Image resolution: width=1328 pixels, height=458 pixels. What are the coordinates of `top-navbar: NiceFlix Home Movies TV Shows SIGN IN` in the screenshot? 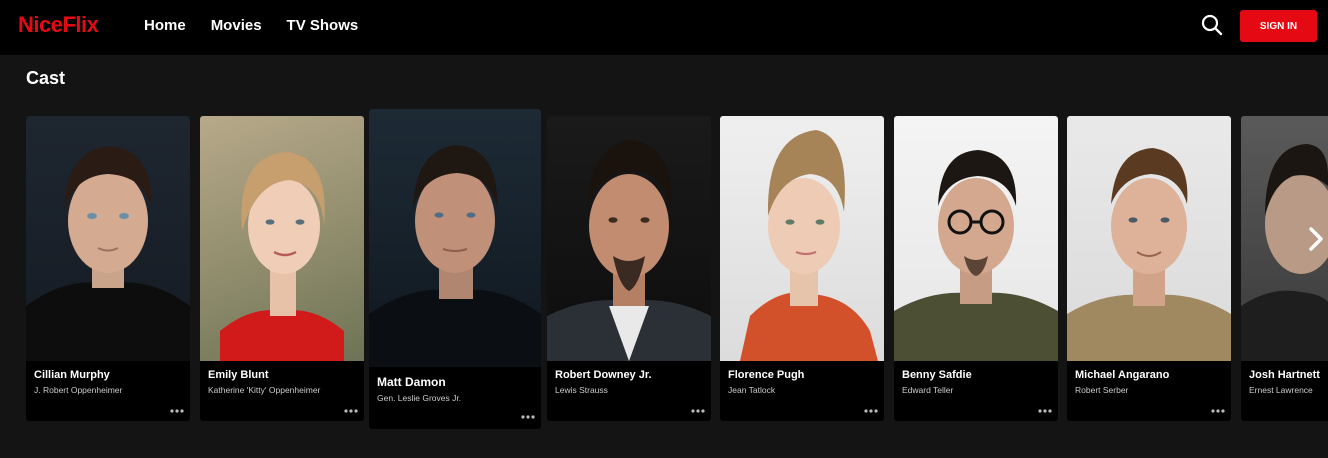 It's located at (664, 27).